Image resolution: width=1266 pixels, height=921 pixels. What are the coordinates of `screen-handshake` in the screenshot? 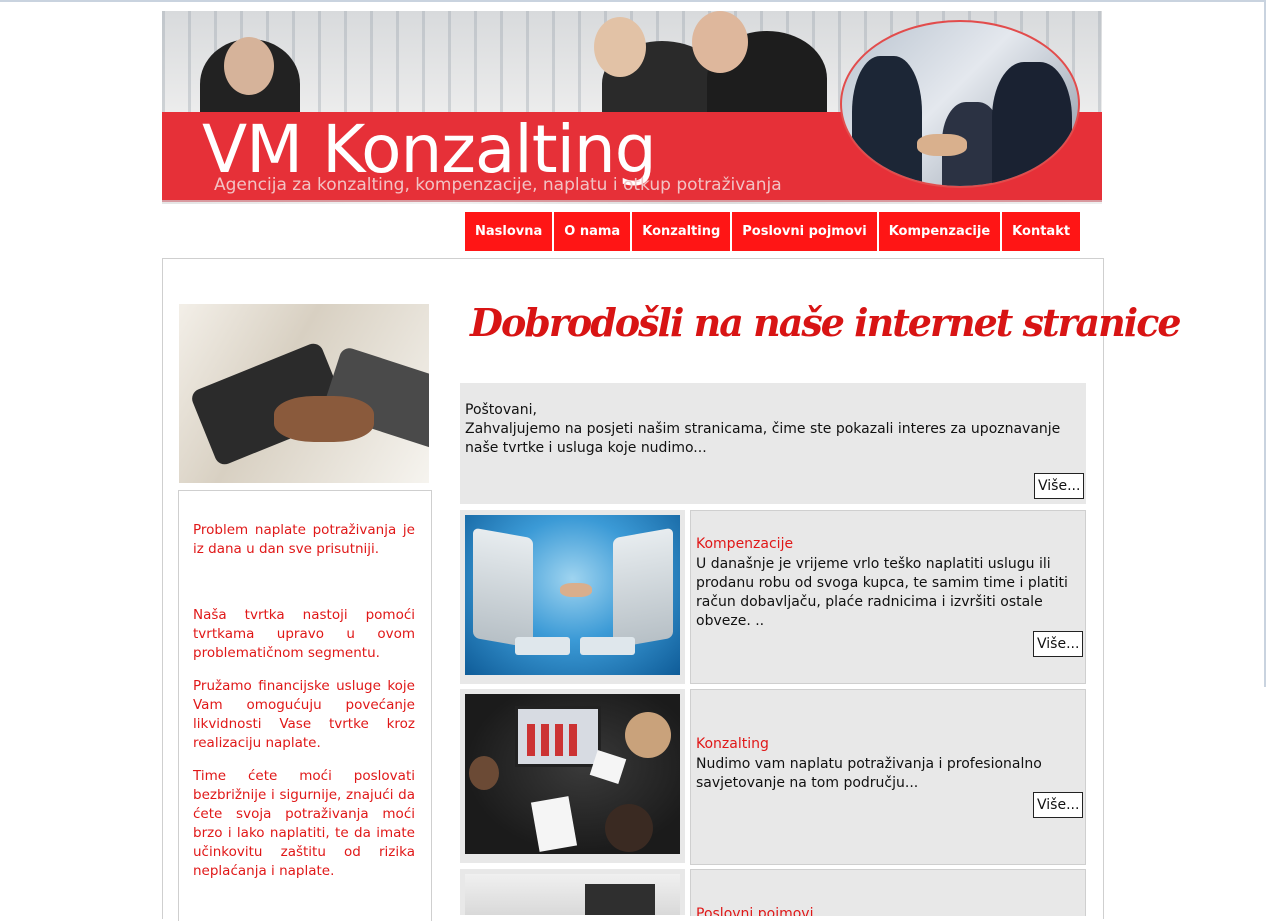 It's located at (576, 590).